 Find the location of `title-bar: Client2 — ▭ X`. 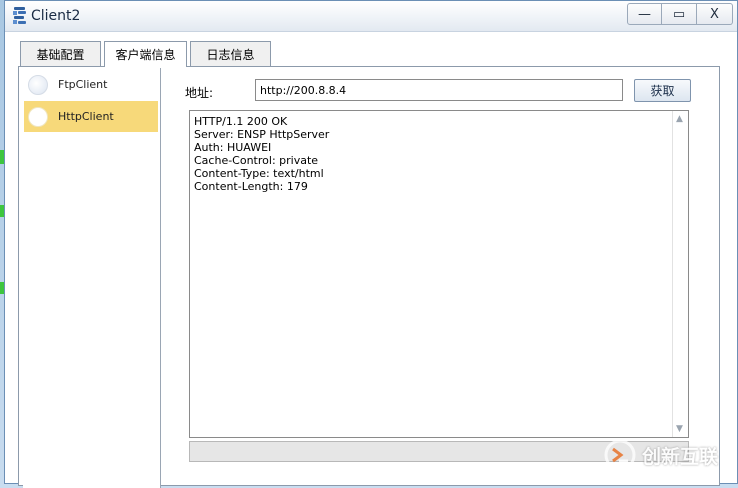

title-bar: Client2 — ▭ X is located at coordinates (371, 16).